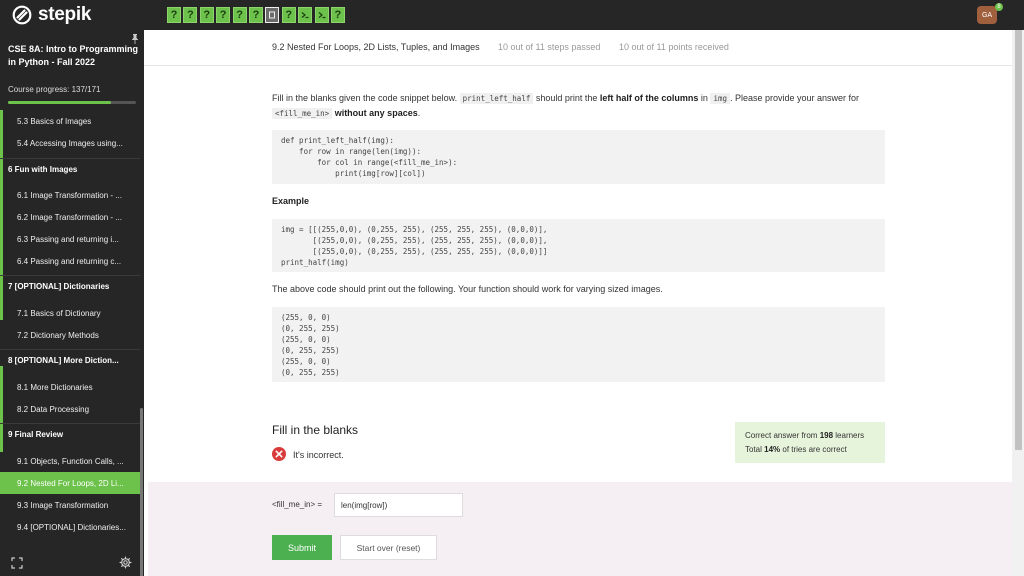 The width and height of the screenshot is (1024, 576). I want to click on lesson-steps-passed: 10 out of 11 steps passed, so click(549, 47).